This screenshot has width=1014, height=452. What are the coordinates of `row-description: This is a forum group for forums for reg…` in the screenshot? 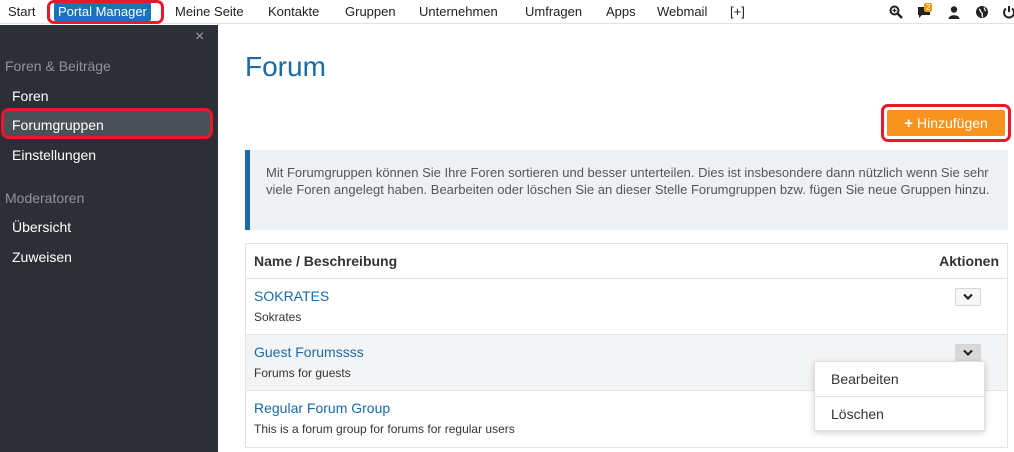 It's located at (384, 429).